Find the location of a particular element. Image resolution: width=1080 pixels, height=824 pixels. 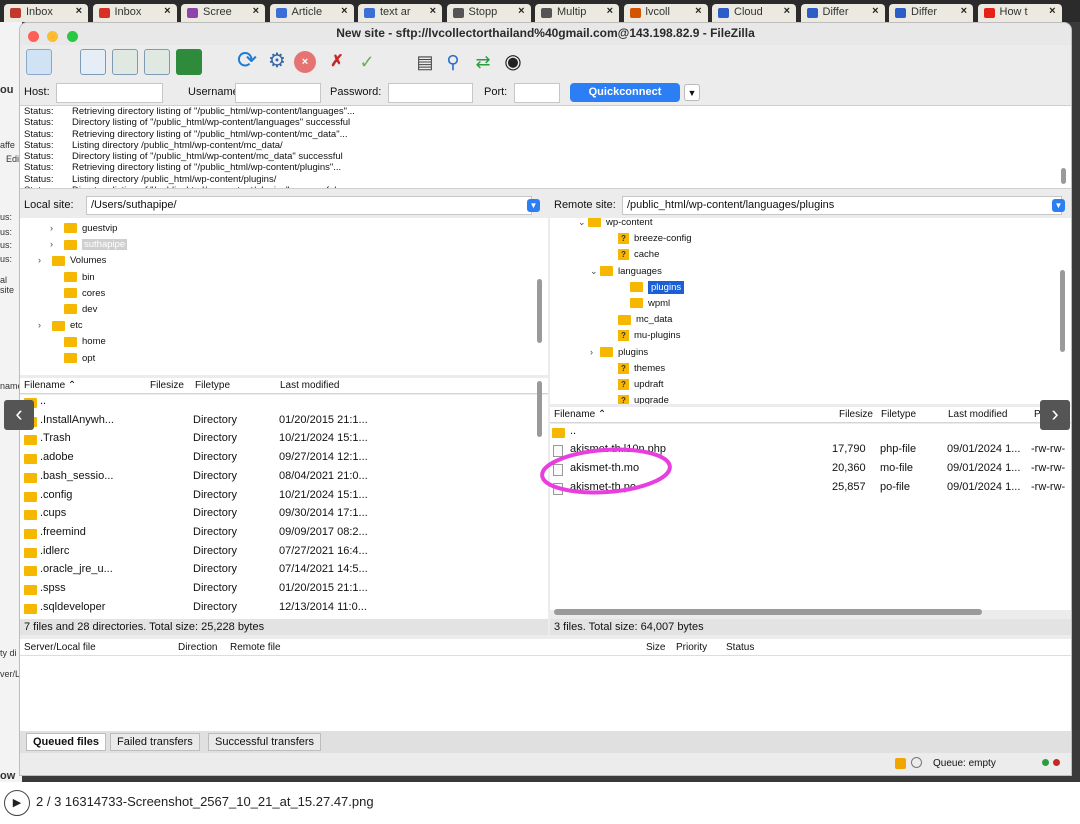

tree-node: ⌄ languages is located at coordinates (626, 271).